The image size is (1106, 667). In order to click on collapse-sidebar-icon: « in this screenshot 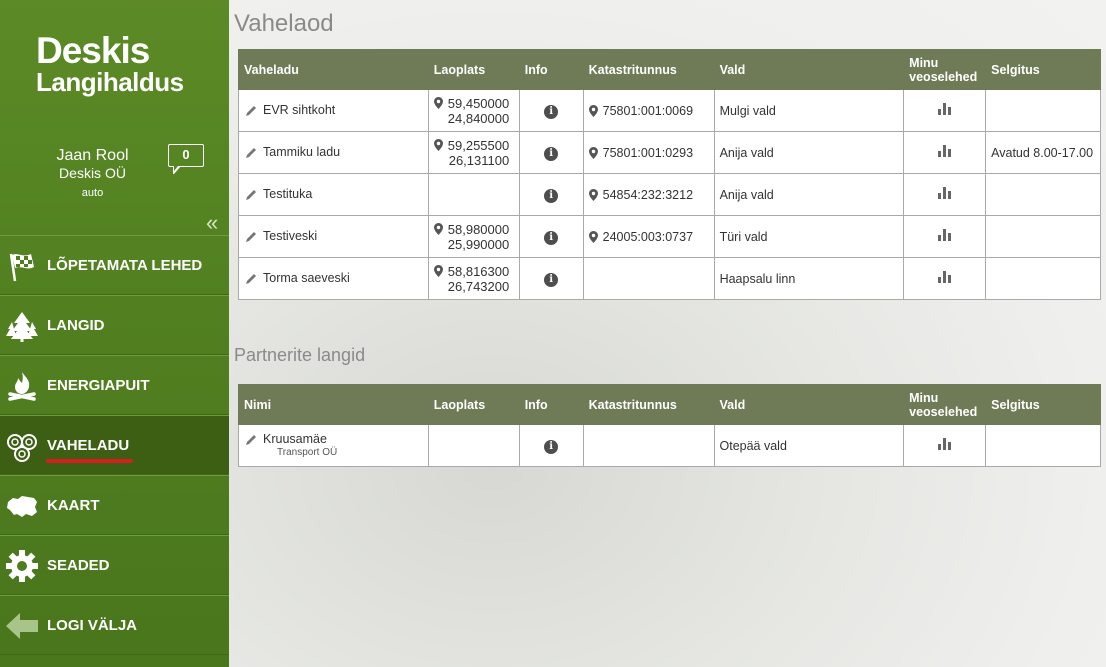, I will do `click(212, 223)`.